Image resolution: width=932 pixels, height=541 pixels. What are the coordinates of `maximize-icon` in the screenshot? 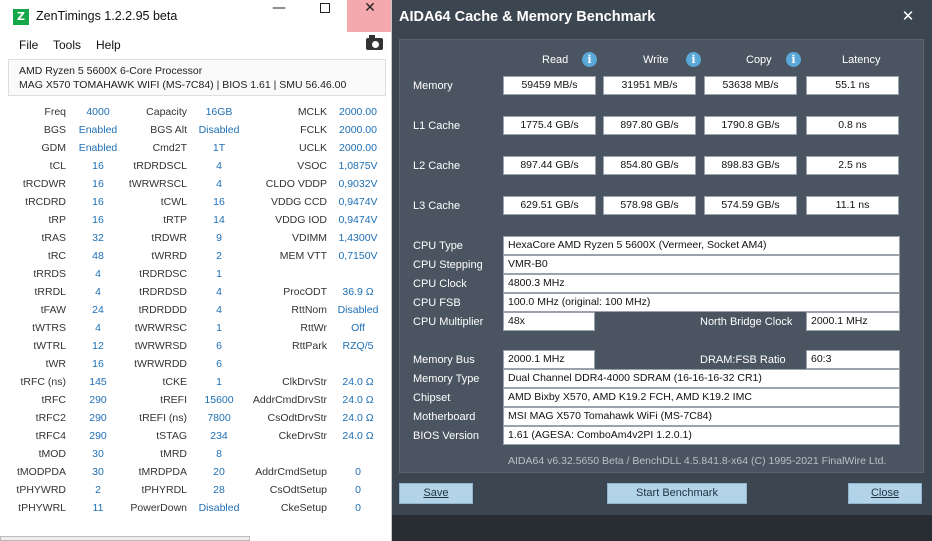 It's located at (325, 8).